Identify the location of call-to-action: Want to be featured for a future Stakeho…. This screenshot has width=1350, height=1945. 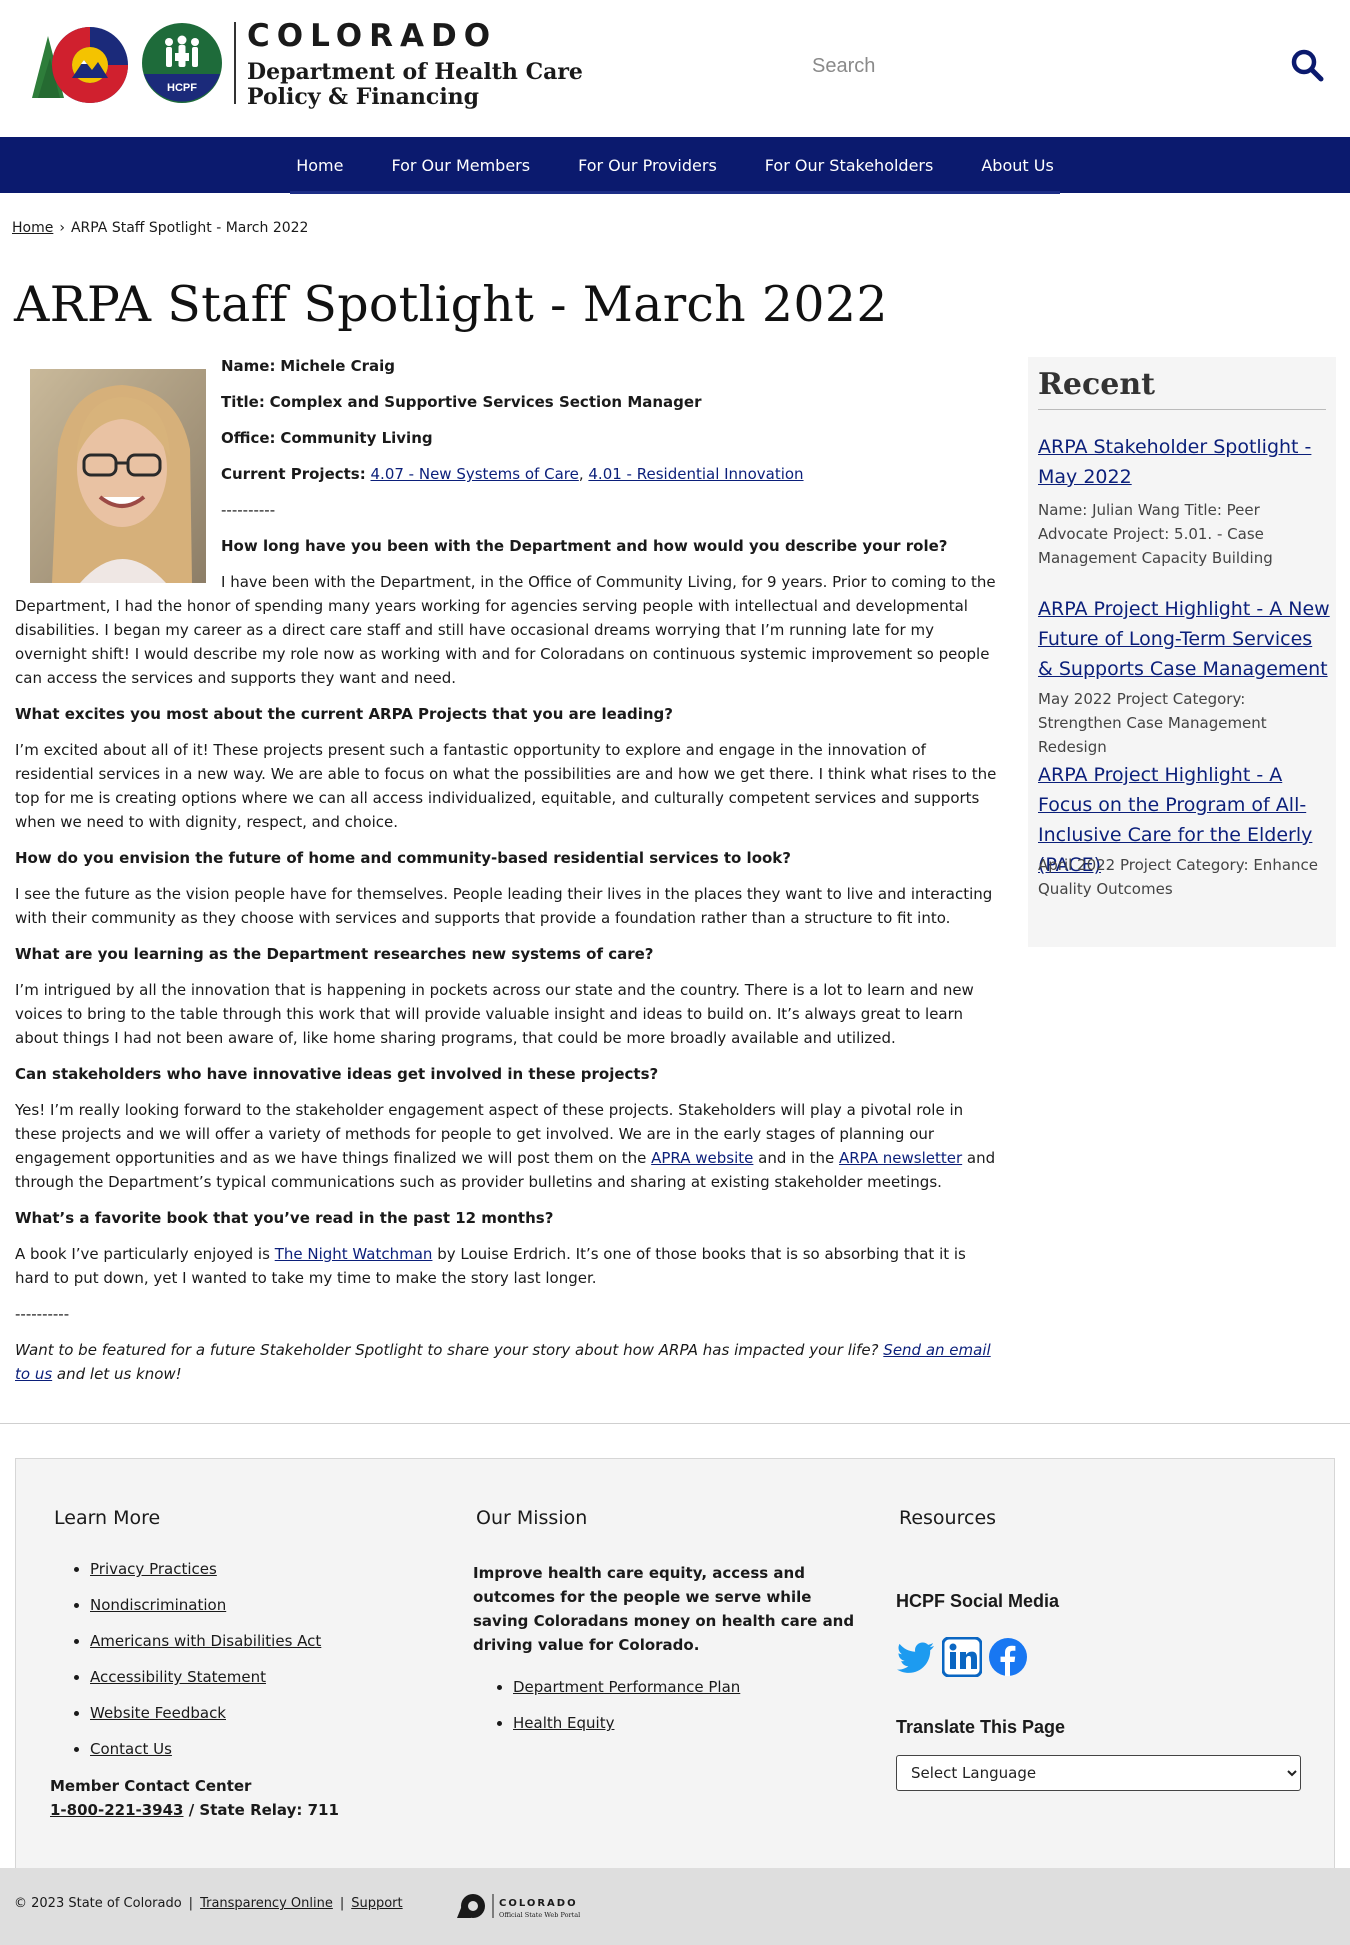
(507, 1362).